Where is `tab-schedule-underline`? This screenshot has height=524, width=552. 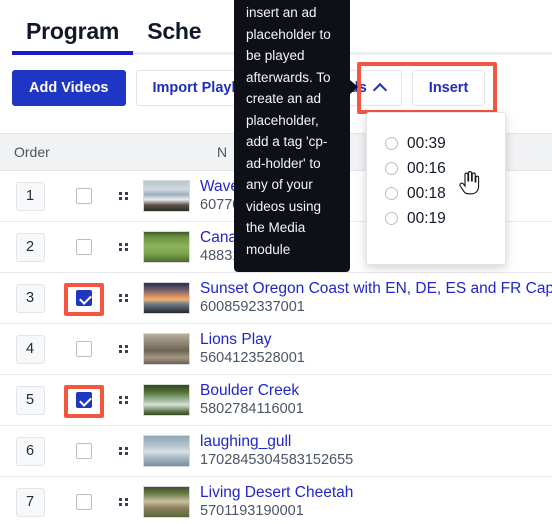
tab-schedule-underline is located at coordinates (174, 53).